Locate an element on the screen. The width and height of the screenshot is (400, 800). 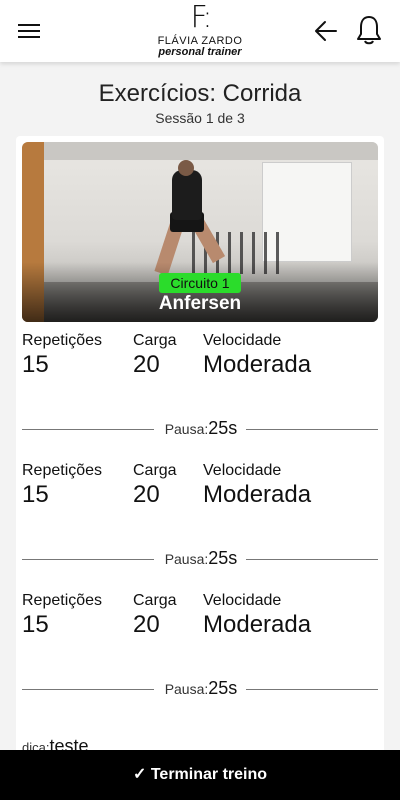
app-header: F: FLÁVIA ZARDO personal trainer is located at coordinates (200, 31).